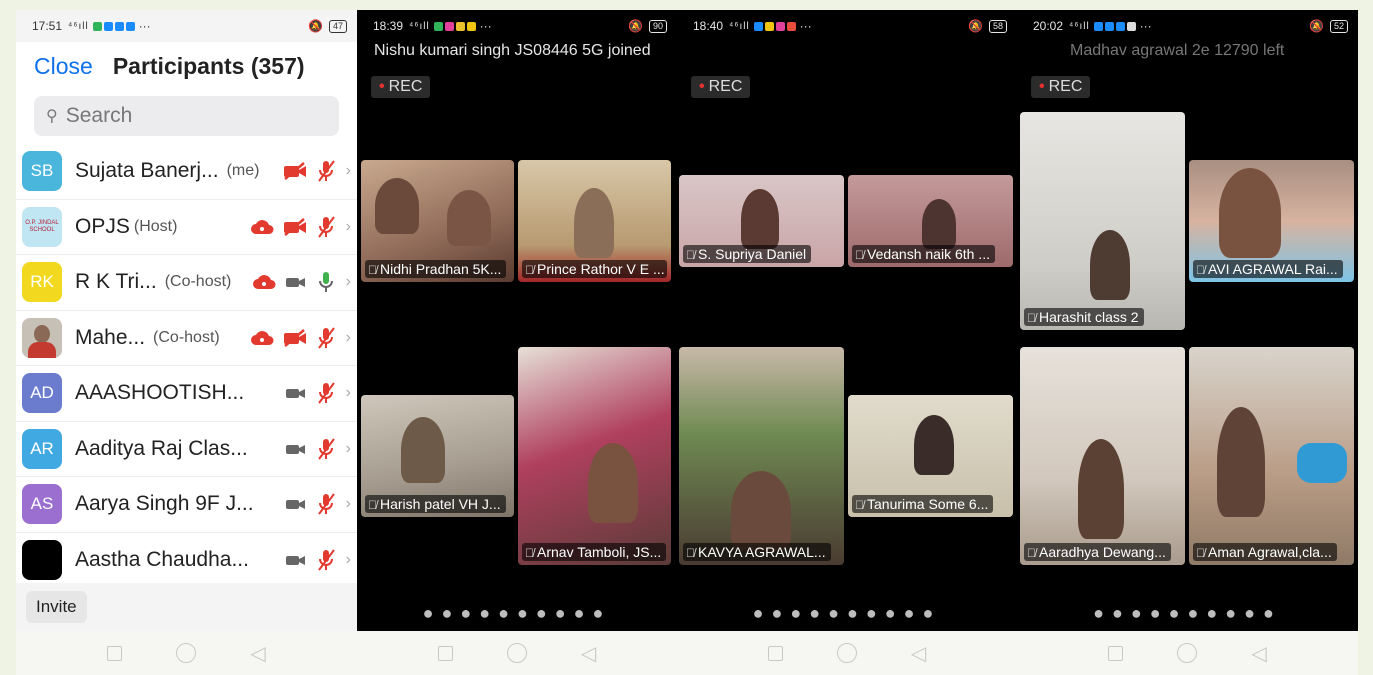  Describe the element at coordinates (761, 221) in the screenshot. I see `video-tile: 🎙̸ S. Supriya Daniel` at that location.